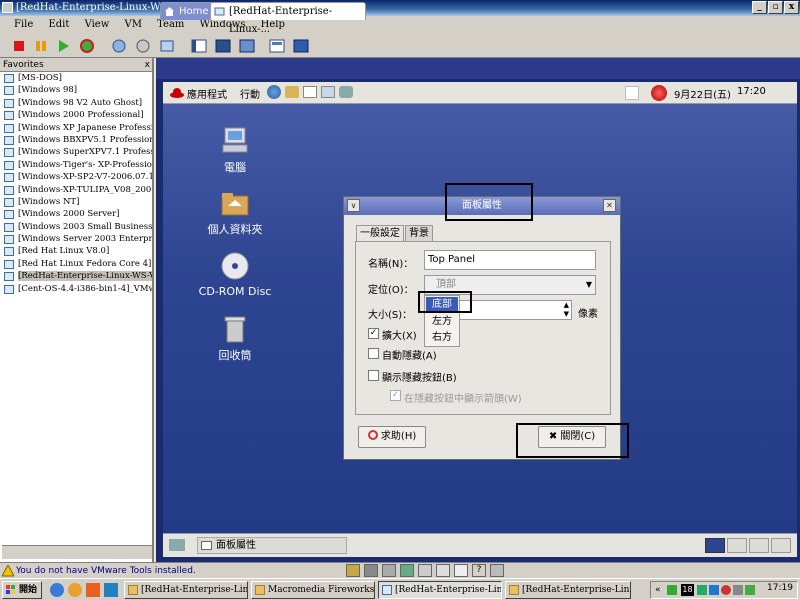  What do you see at coordinates (76, 276) in the screenshot?
I see `favorites-item: [RedHat-Enterprise-Linux-WS-V4.0` at bounding box center [76, 276].